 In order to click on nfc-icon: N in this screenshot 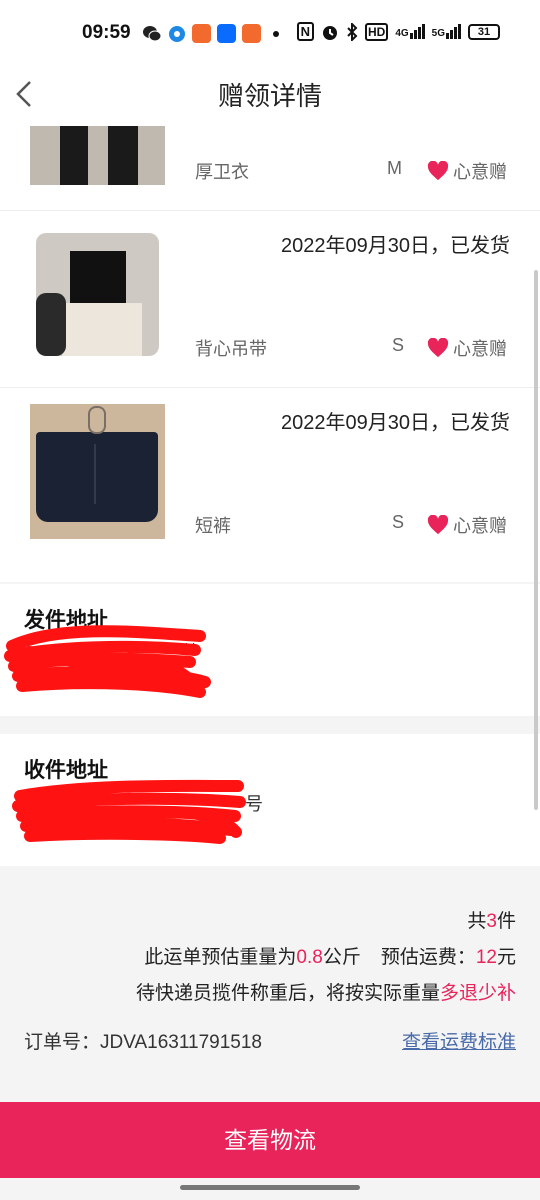, I will do `click(305, 31)`.